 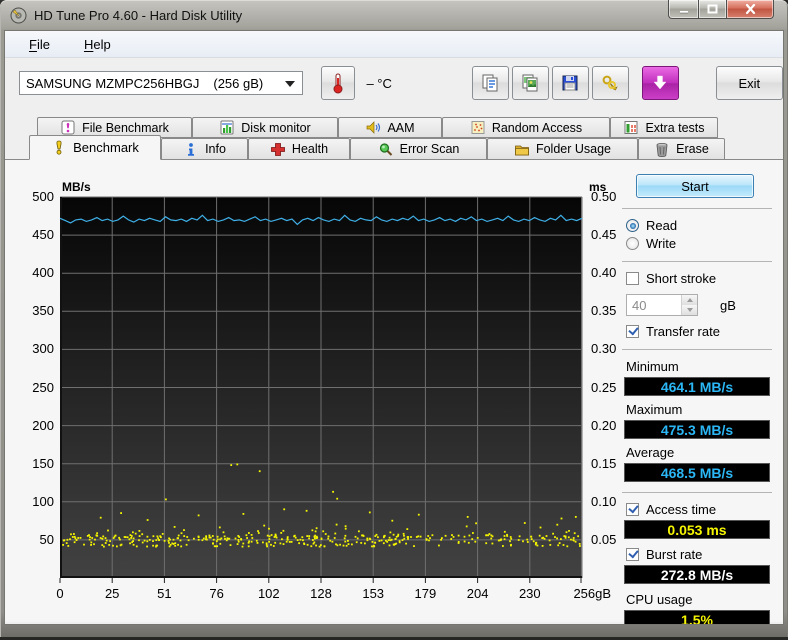 I want to click on save-button, so click(x=570, y=83).